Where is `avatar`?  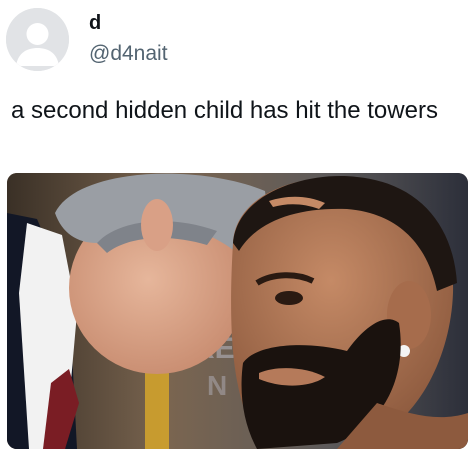
avatar is located at coordinates (37, 39).